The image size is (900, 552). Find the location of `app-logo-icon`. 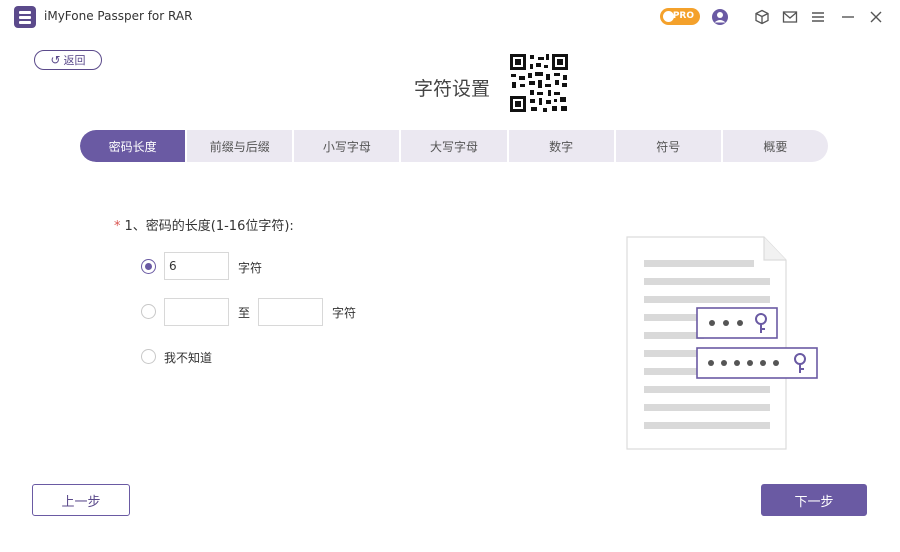

app-logo-icon is located at coordinates (25, 17).